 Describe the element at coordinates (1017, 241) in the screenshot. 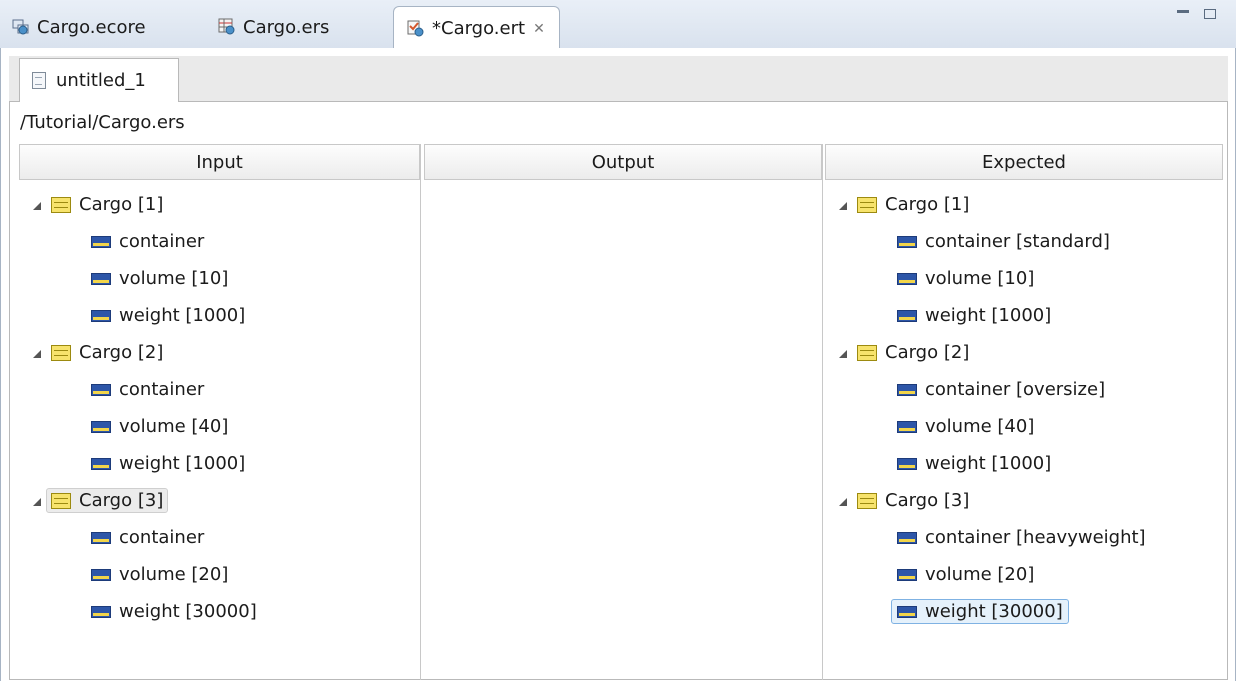

I see `leaf-label: container [standard]` at that location.